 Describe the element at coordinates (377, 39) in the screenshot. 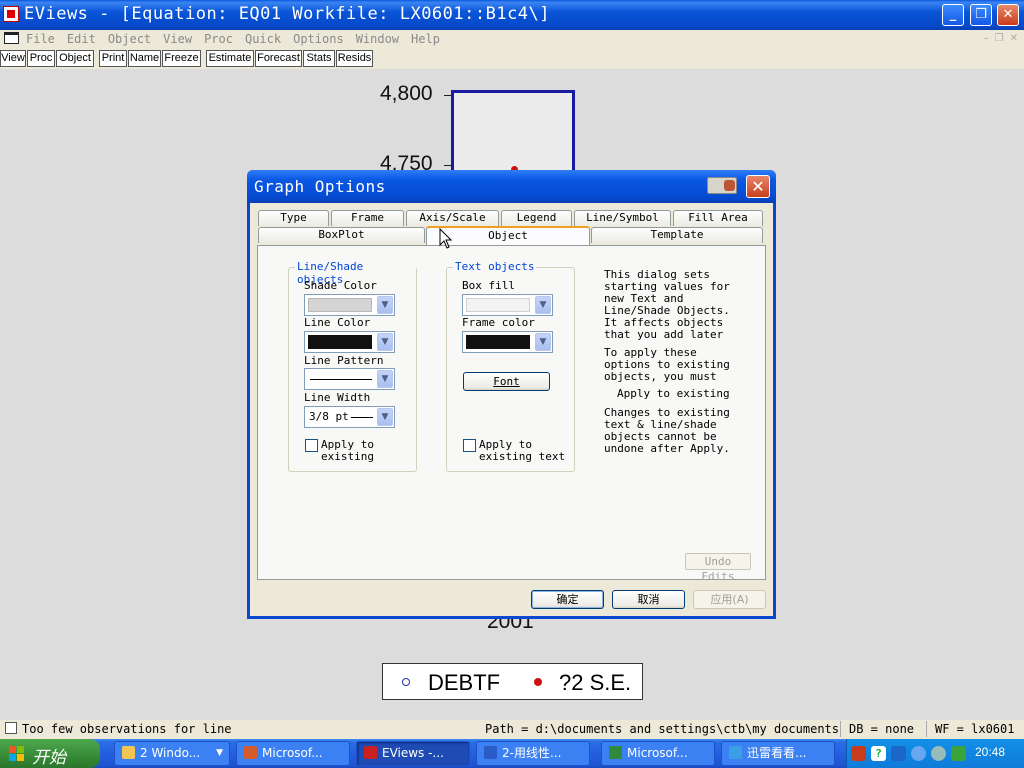

I see `menu-window: Window` at that location.